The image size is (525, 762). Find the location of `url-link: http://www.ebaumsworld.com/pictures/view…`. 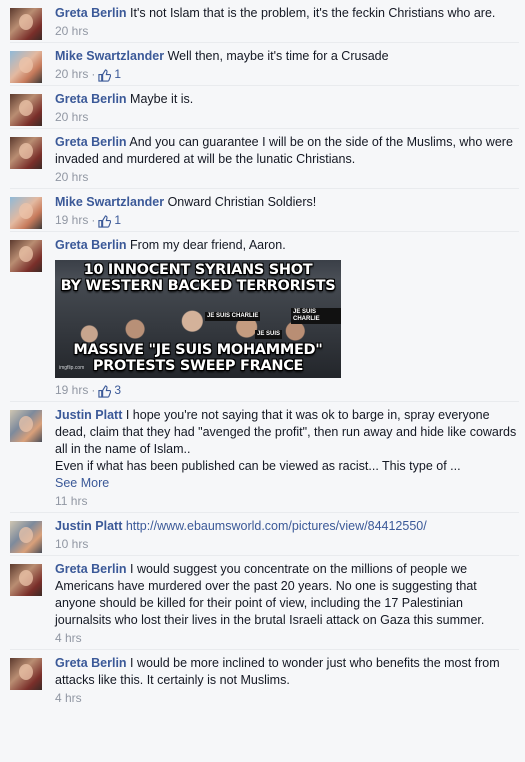

url-link: http://www.ebaumsworld.com/pictures/view… is located at coordinates (276, 526).